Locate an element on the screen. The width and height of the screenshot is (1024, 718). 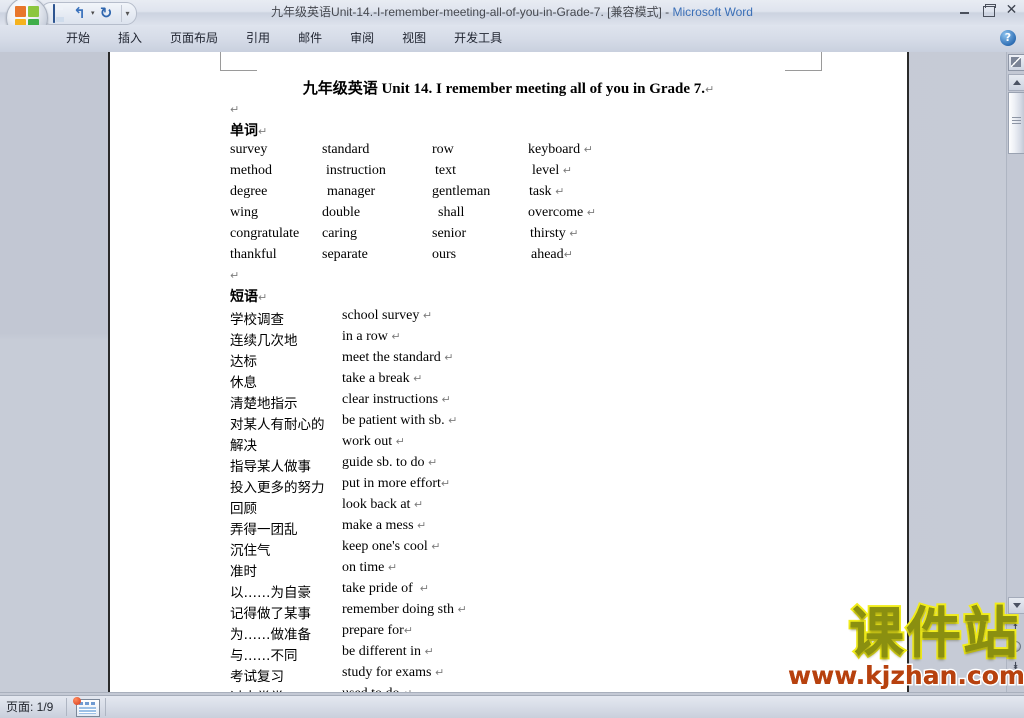
tab-insert: 插入 is located at coordinates (130, 38).